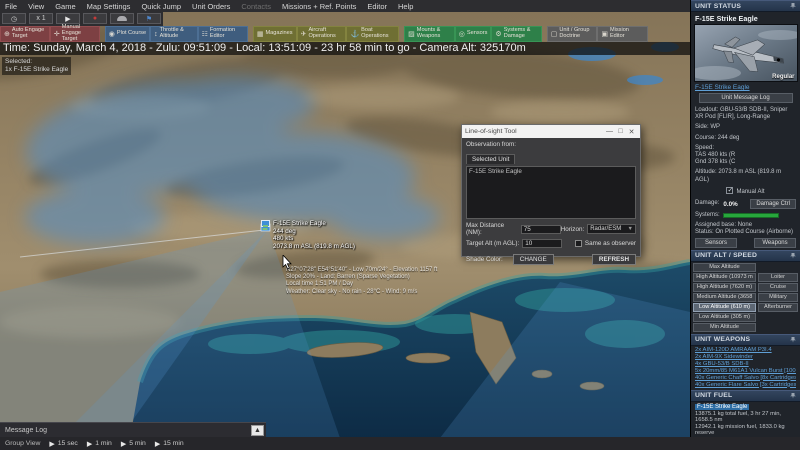 The width and height of the screenshot is (800, 450). Describe the element at coordinates (622, 34) in the screenshot. I see `mission-editor-button: ▣ Mission Editor` at that location.